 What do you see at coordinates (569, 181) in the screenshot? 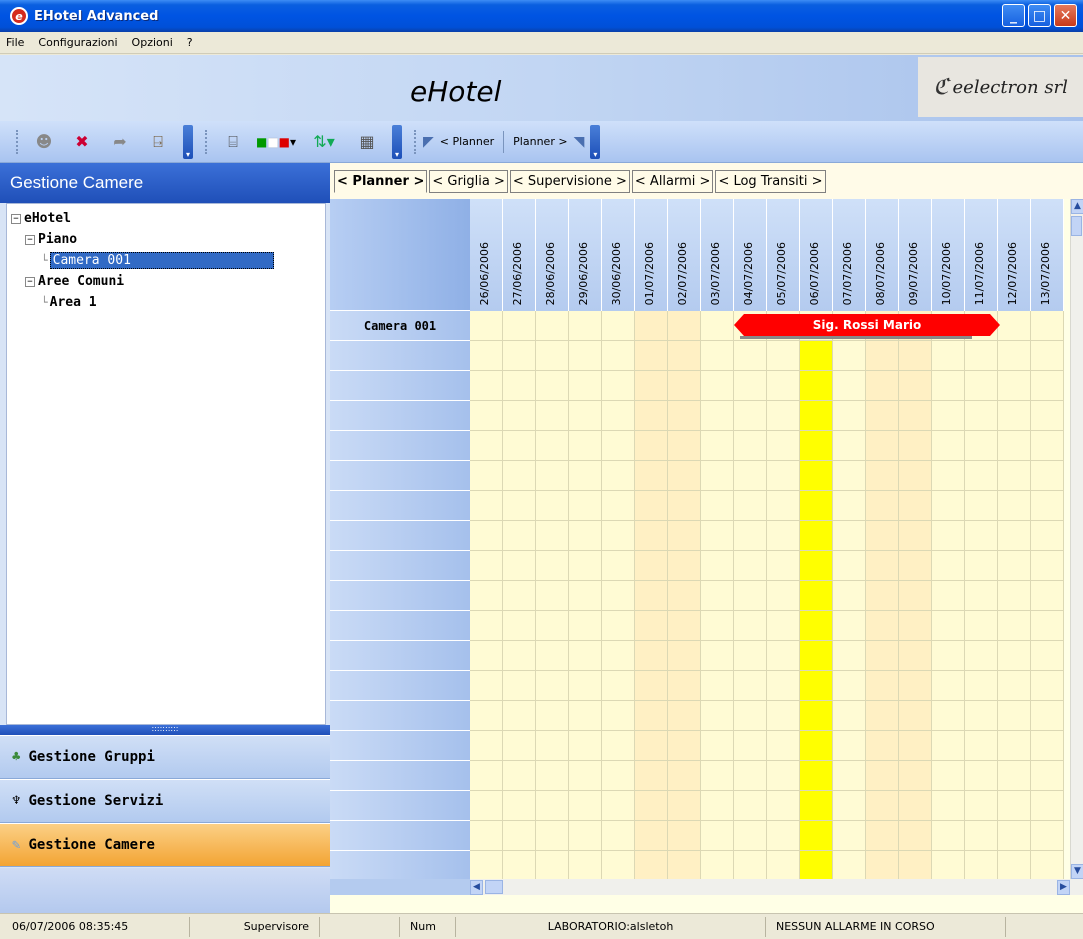
I see `tab-supervisione: < Supervisione >` at bounding box center [569, 181].